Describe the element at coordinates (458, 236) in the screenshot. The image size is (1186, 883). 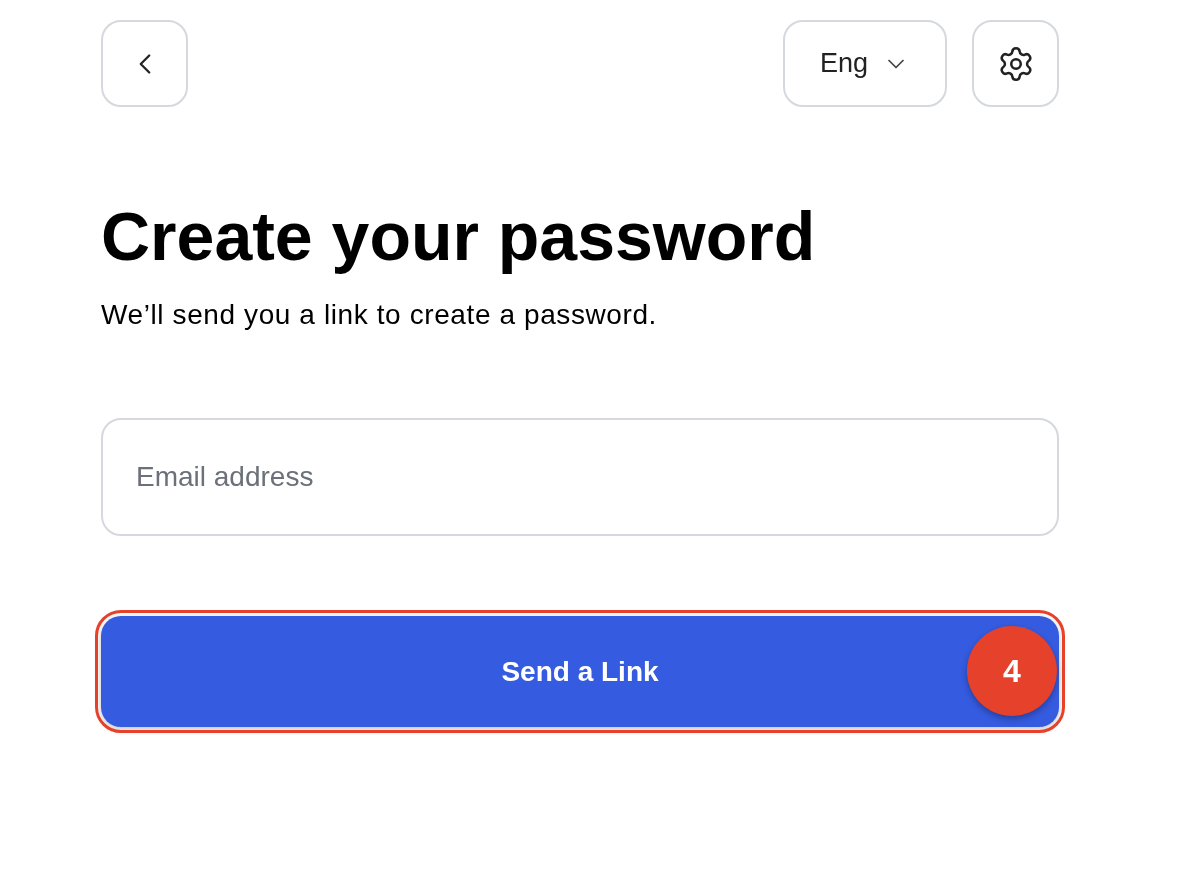
I see `page-title: Create your password` at that location.